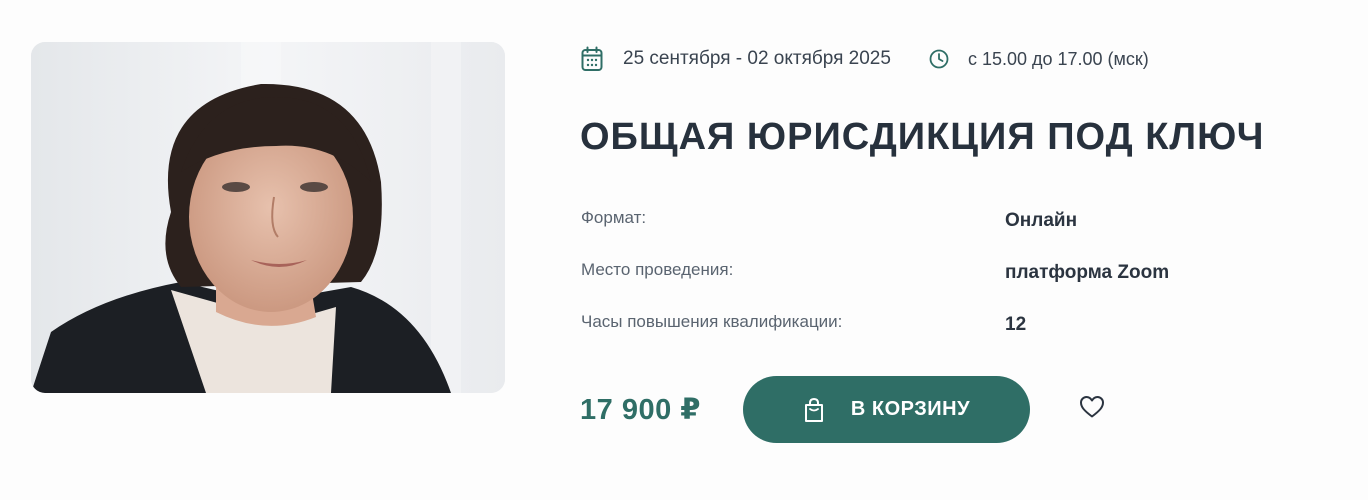 This screenshot has height=500, width=1368. What do you see at coordinates (1016, 324) in the screenshot?
I see `detail-value: 12` at bounding box center [1016, 324].